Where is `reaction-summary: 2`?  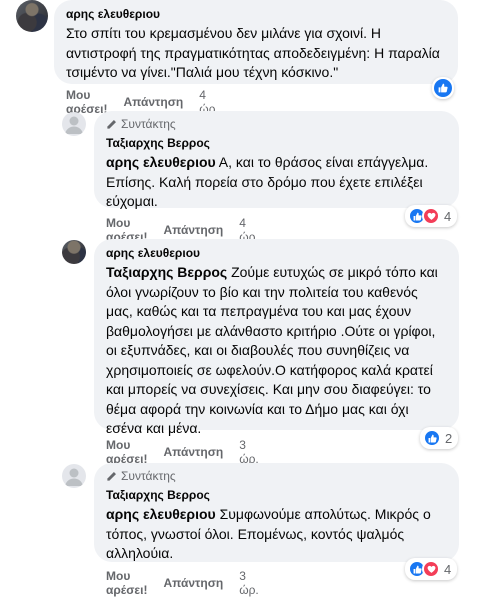 reaction-summary: 2 is located at coordinates (439, 438).